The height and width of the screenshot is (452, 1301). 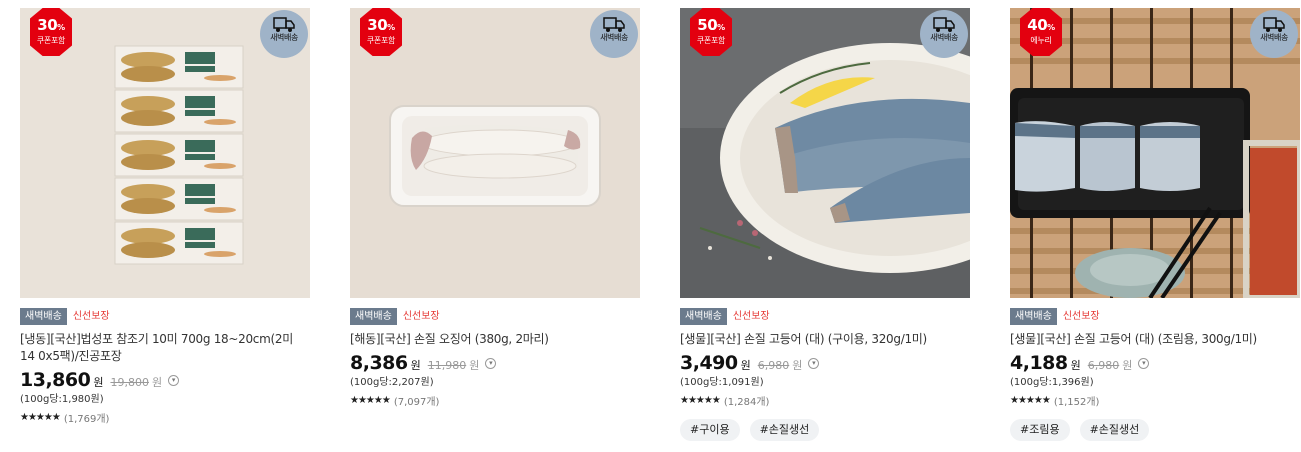 What do you see at coordinates (710, 430) in the screenshot?
I see `hashtag-chip: #구이용` at bounding box center [710, 430].